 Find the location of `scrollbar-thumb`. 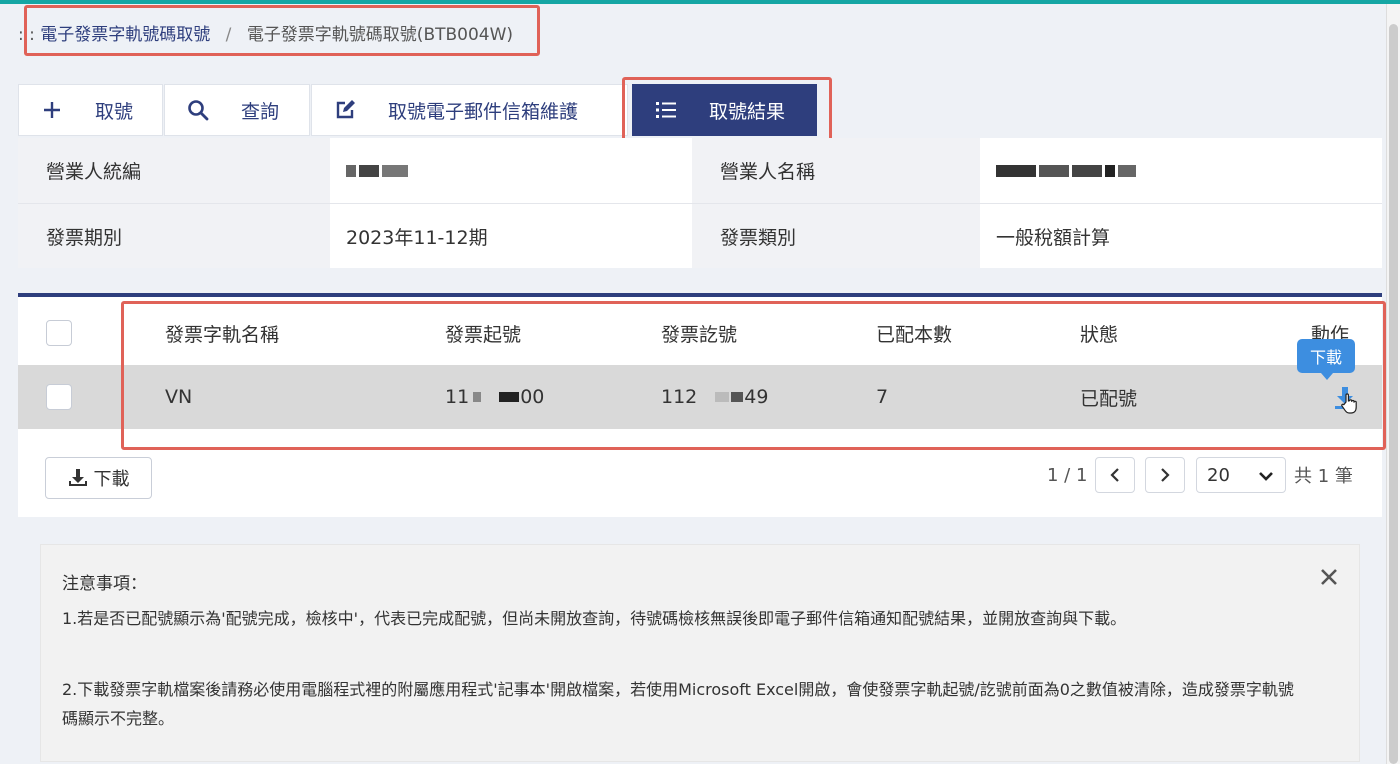

scrollbar-thumb is located at coordinates (1393, 394).